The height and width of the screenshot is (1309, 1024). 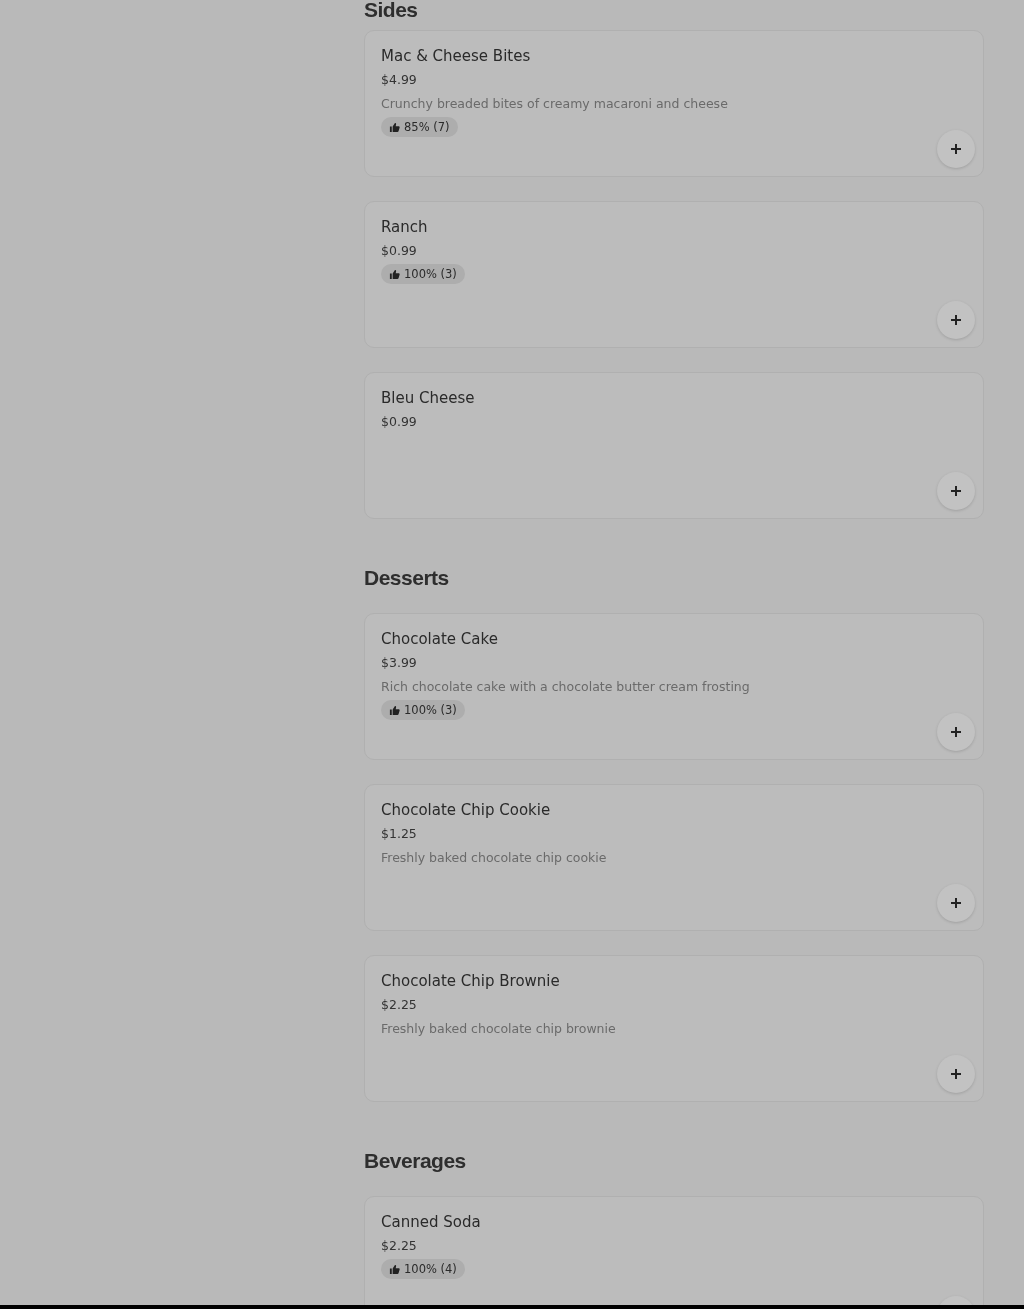 I want to click on item-description: Crunchy breaded bites of creamy macaroni and cheese, so click(x=554, y=104).